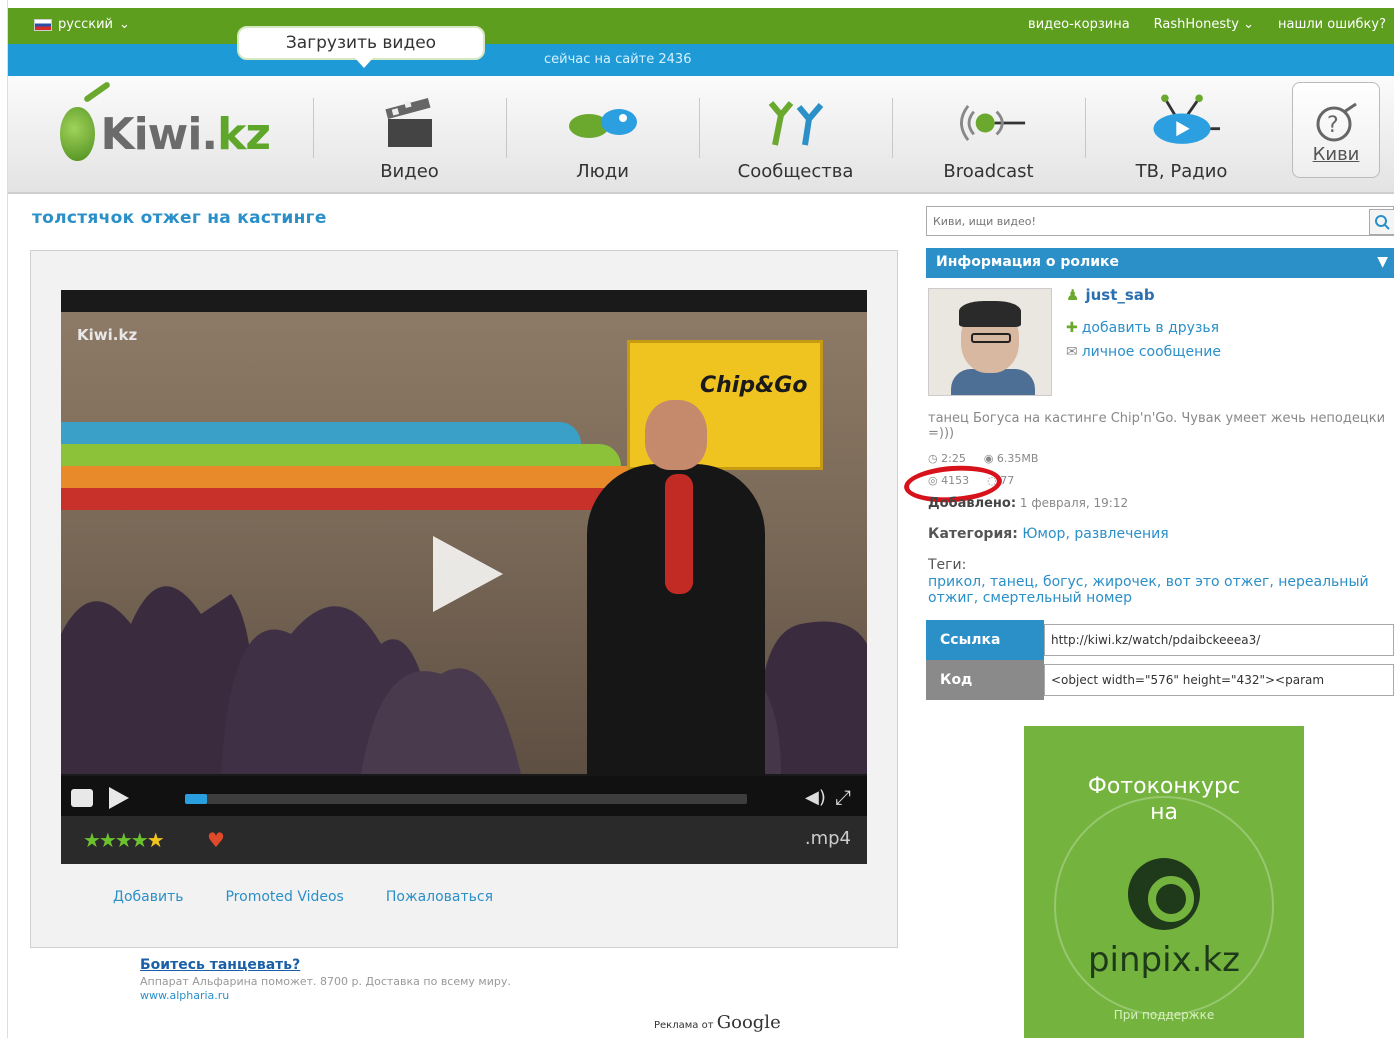 Image resolution: width=1394 pixels, height=1038 pixels. I want to click on duration: ◷ 2:25, so click(947, 458).